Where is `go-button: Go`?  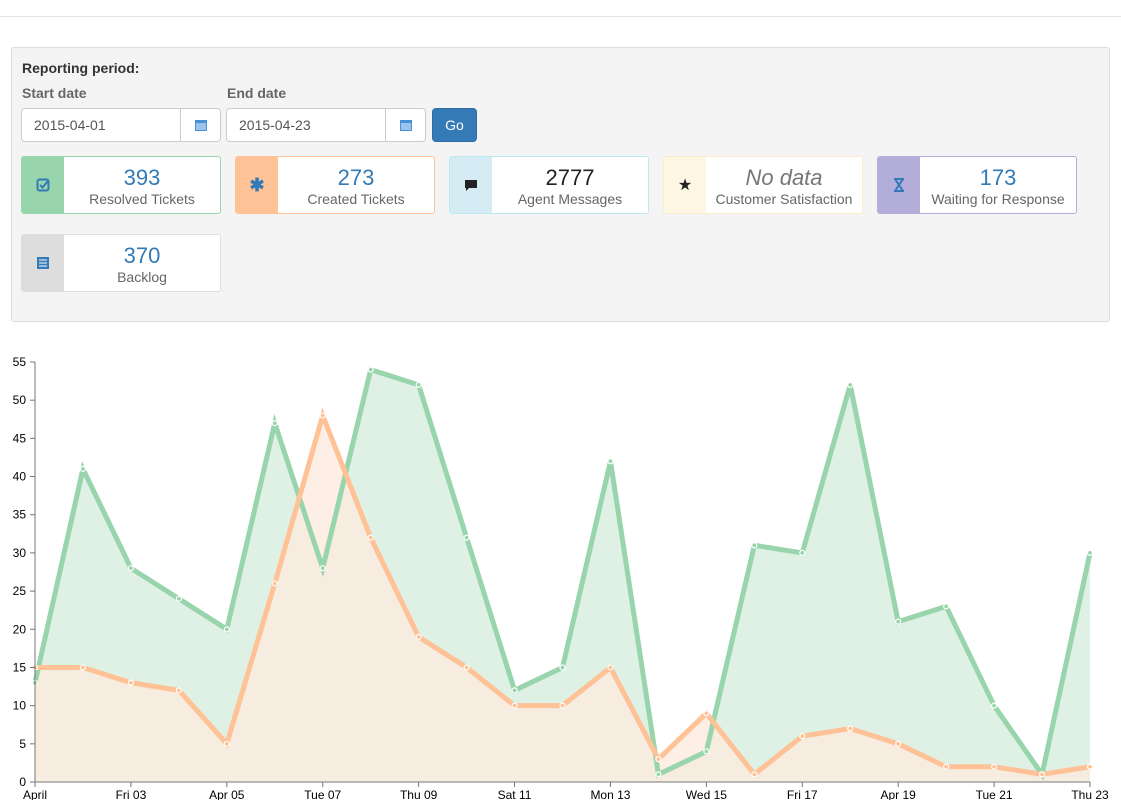 go-button: Go is located at coordinates (454, 125).